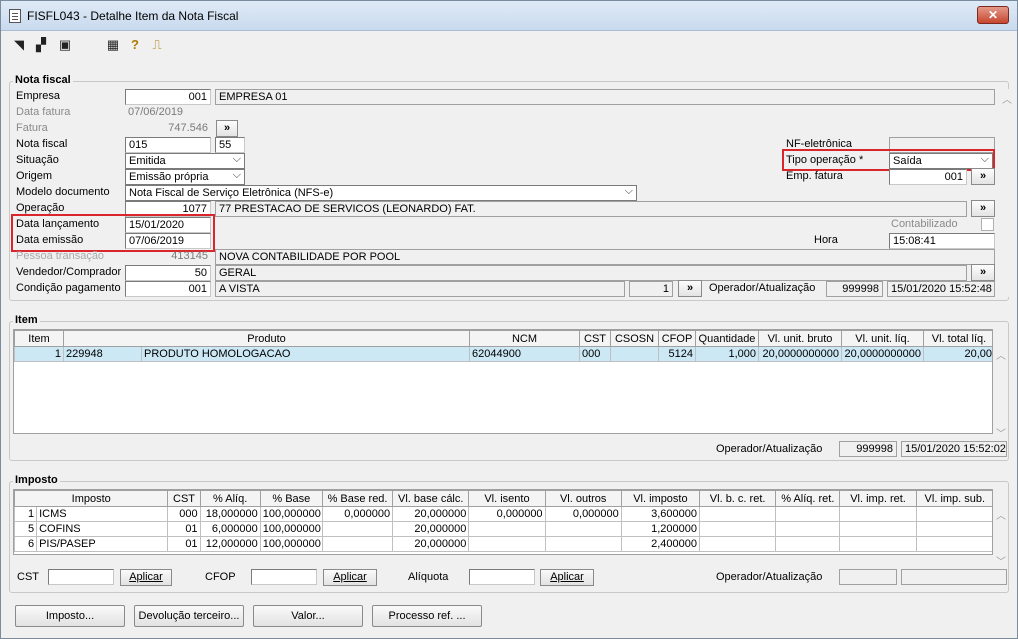  Describe the element at coordinates (102, 514) in the screenshot. I see `cell: ICMS` at that location.